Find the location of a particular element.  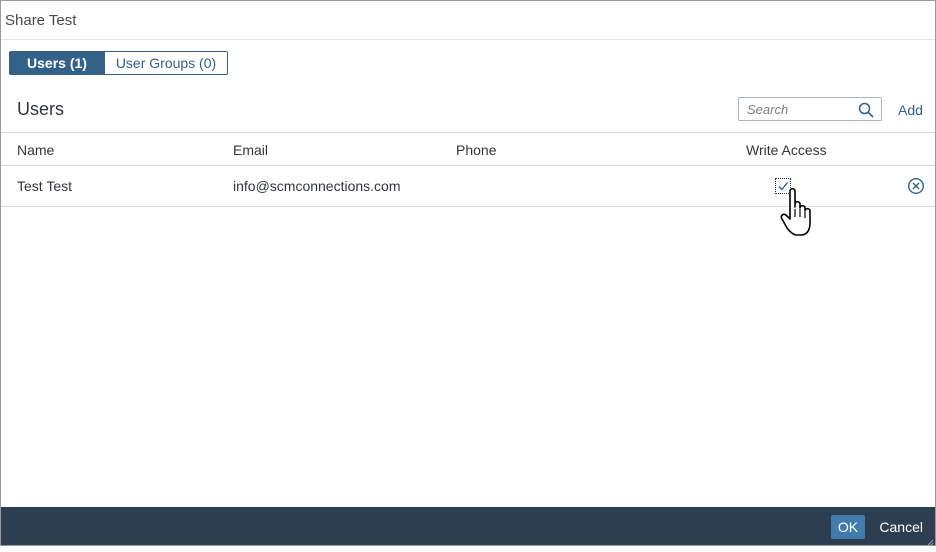

column-header-write-access: Write Access is located at coordinates (786, 150).